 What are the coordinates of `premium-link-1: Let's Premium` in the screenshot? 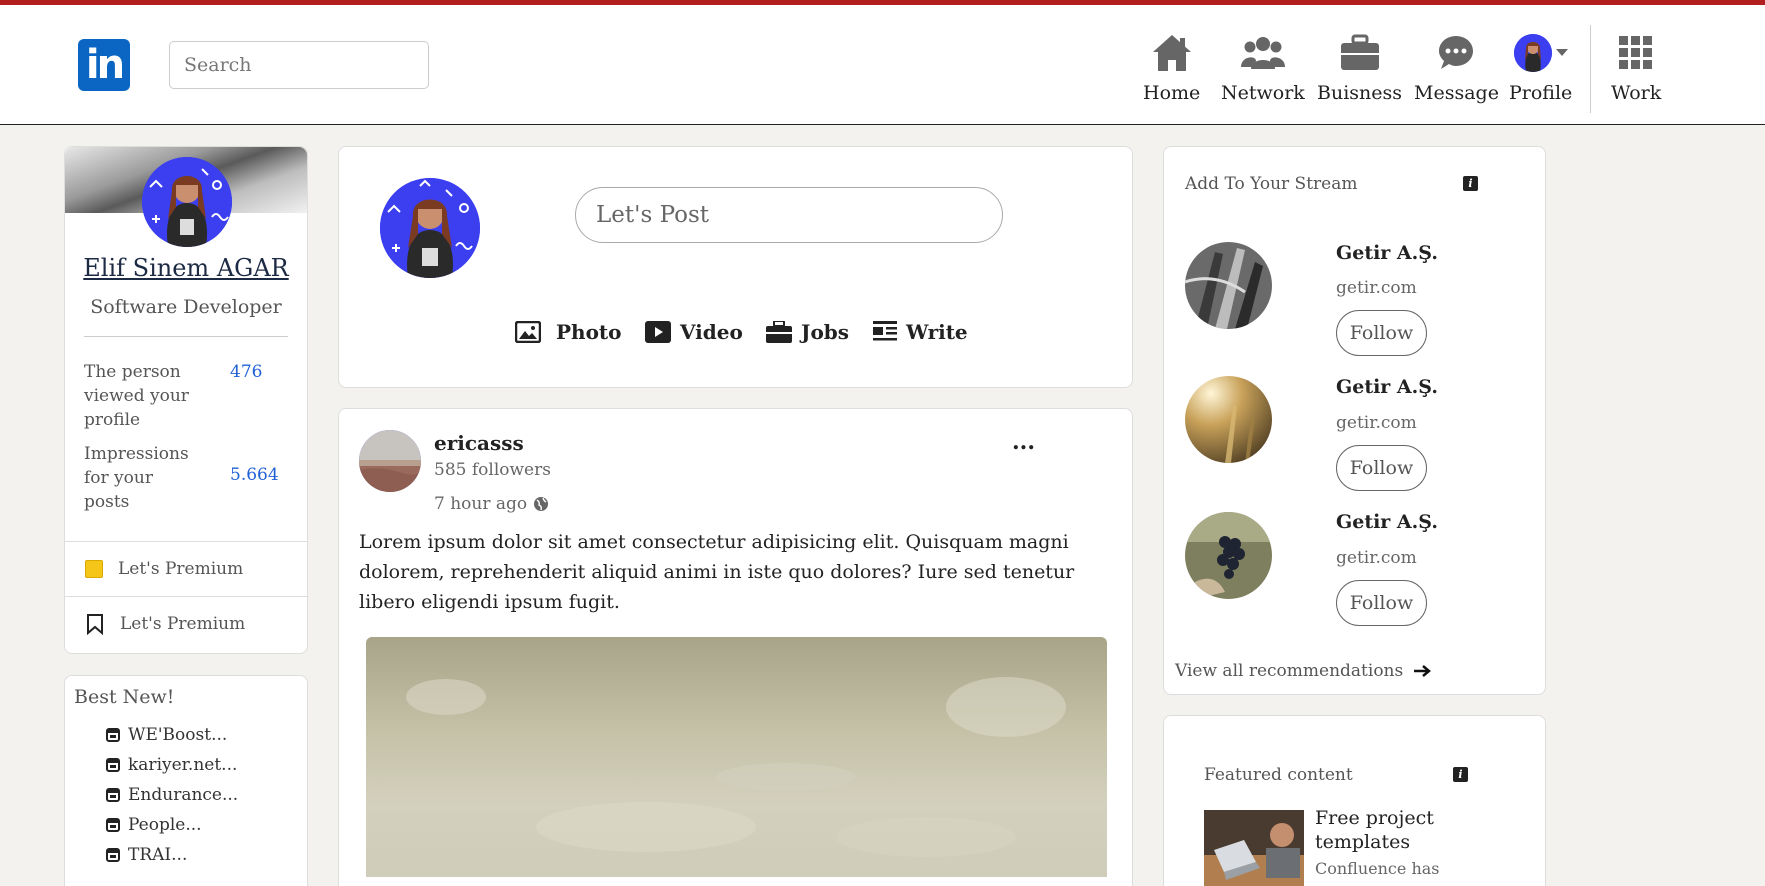 It's located at (186, 568).